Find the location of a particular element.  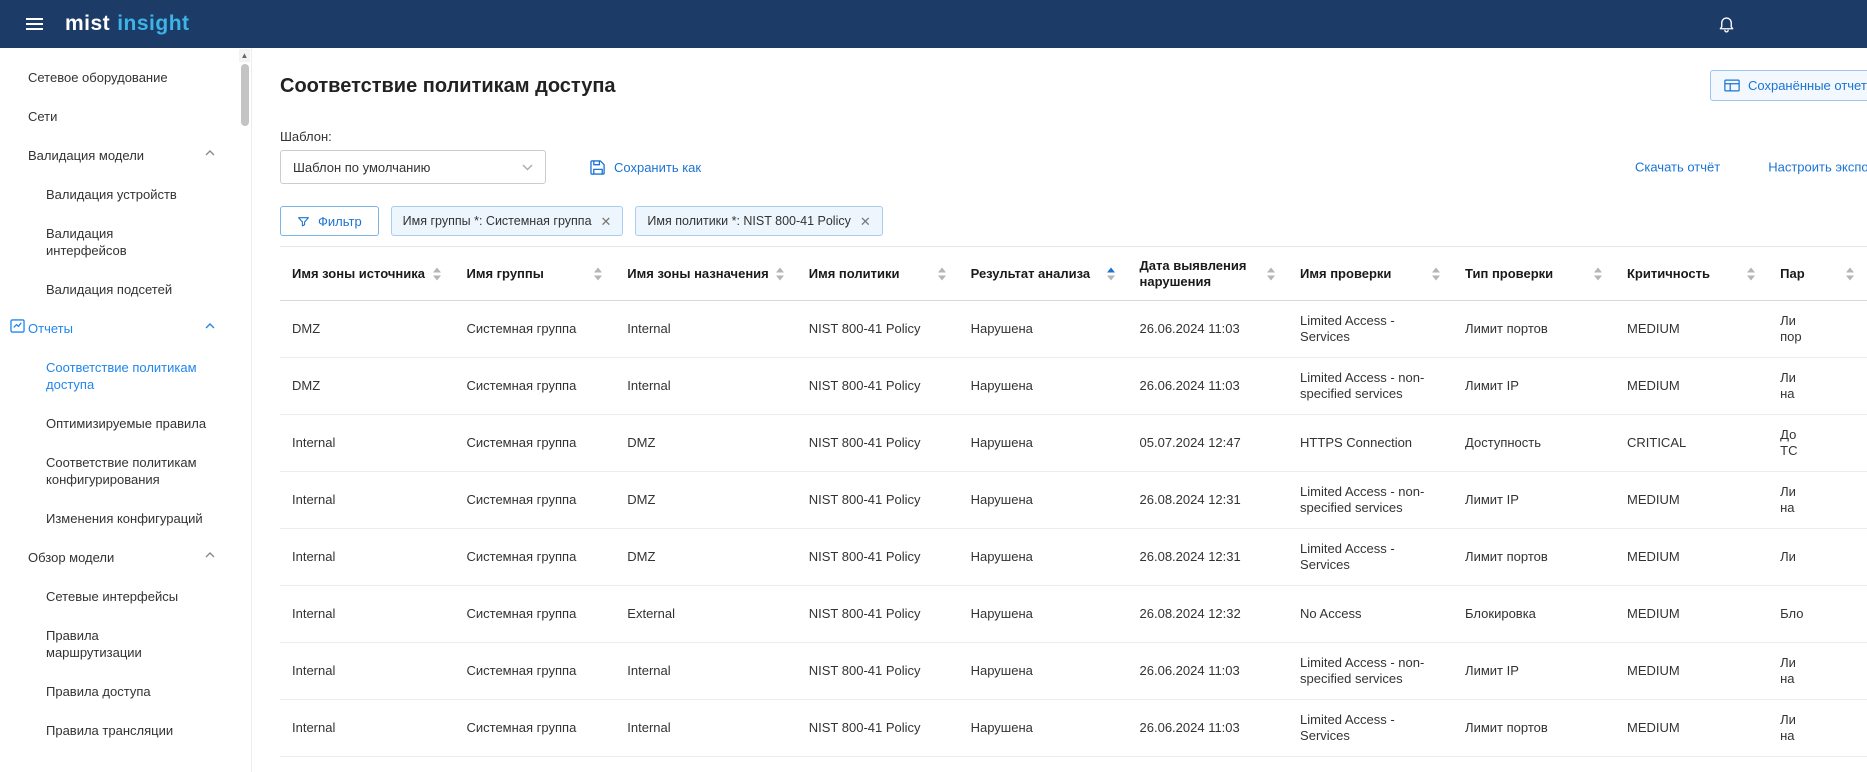

filter-chip-label: Имя группы *: Системная группа is located at coordinates (497, 221).